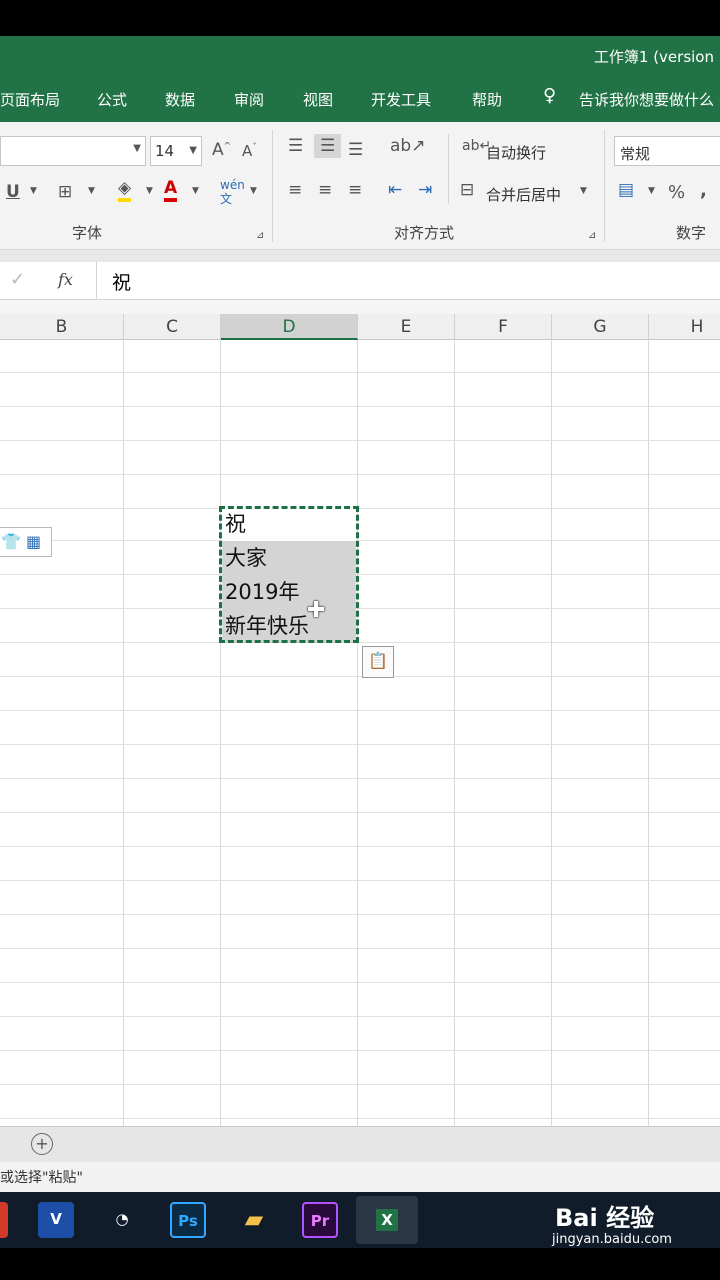 The height and width of the screenshot is (1280, 720). I want to click on status-bar: 或选择"粘贴", so click(360, 1177).